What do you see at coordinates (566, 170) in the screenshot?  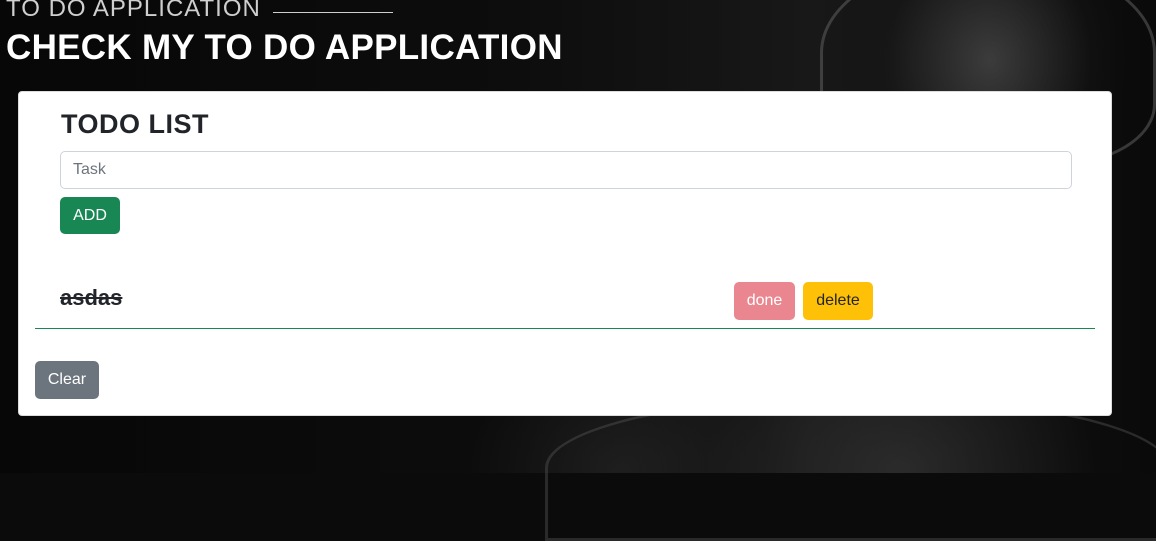 I see `task-input` at bounding box center [566, 170].